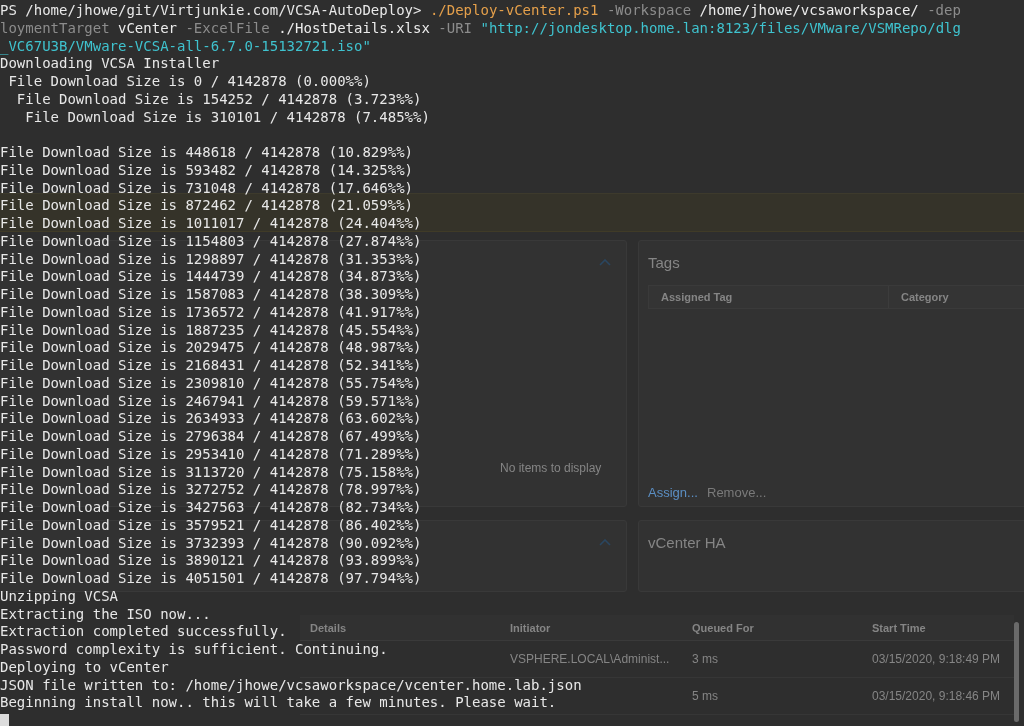 Image resolution: width=1024 pixels, height=726 pixels. I want to click on url-string: _VC67U3B/VMware-VCSA-all-6.7.0-15132721.iso", so click(185, 46).